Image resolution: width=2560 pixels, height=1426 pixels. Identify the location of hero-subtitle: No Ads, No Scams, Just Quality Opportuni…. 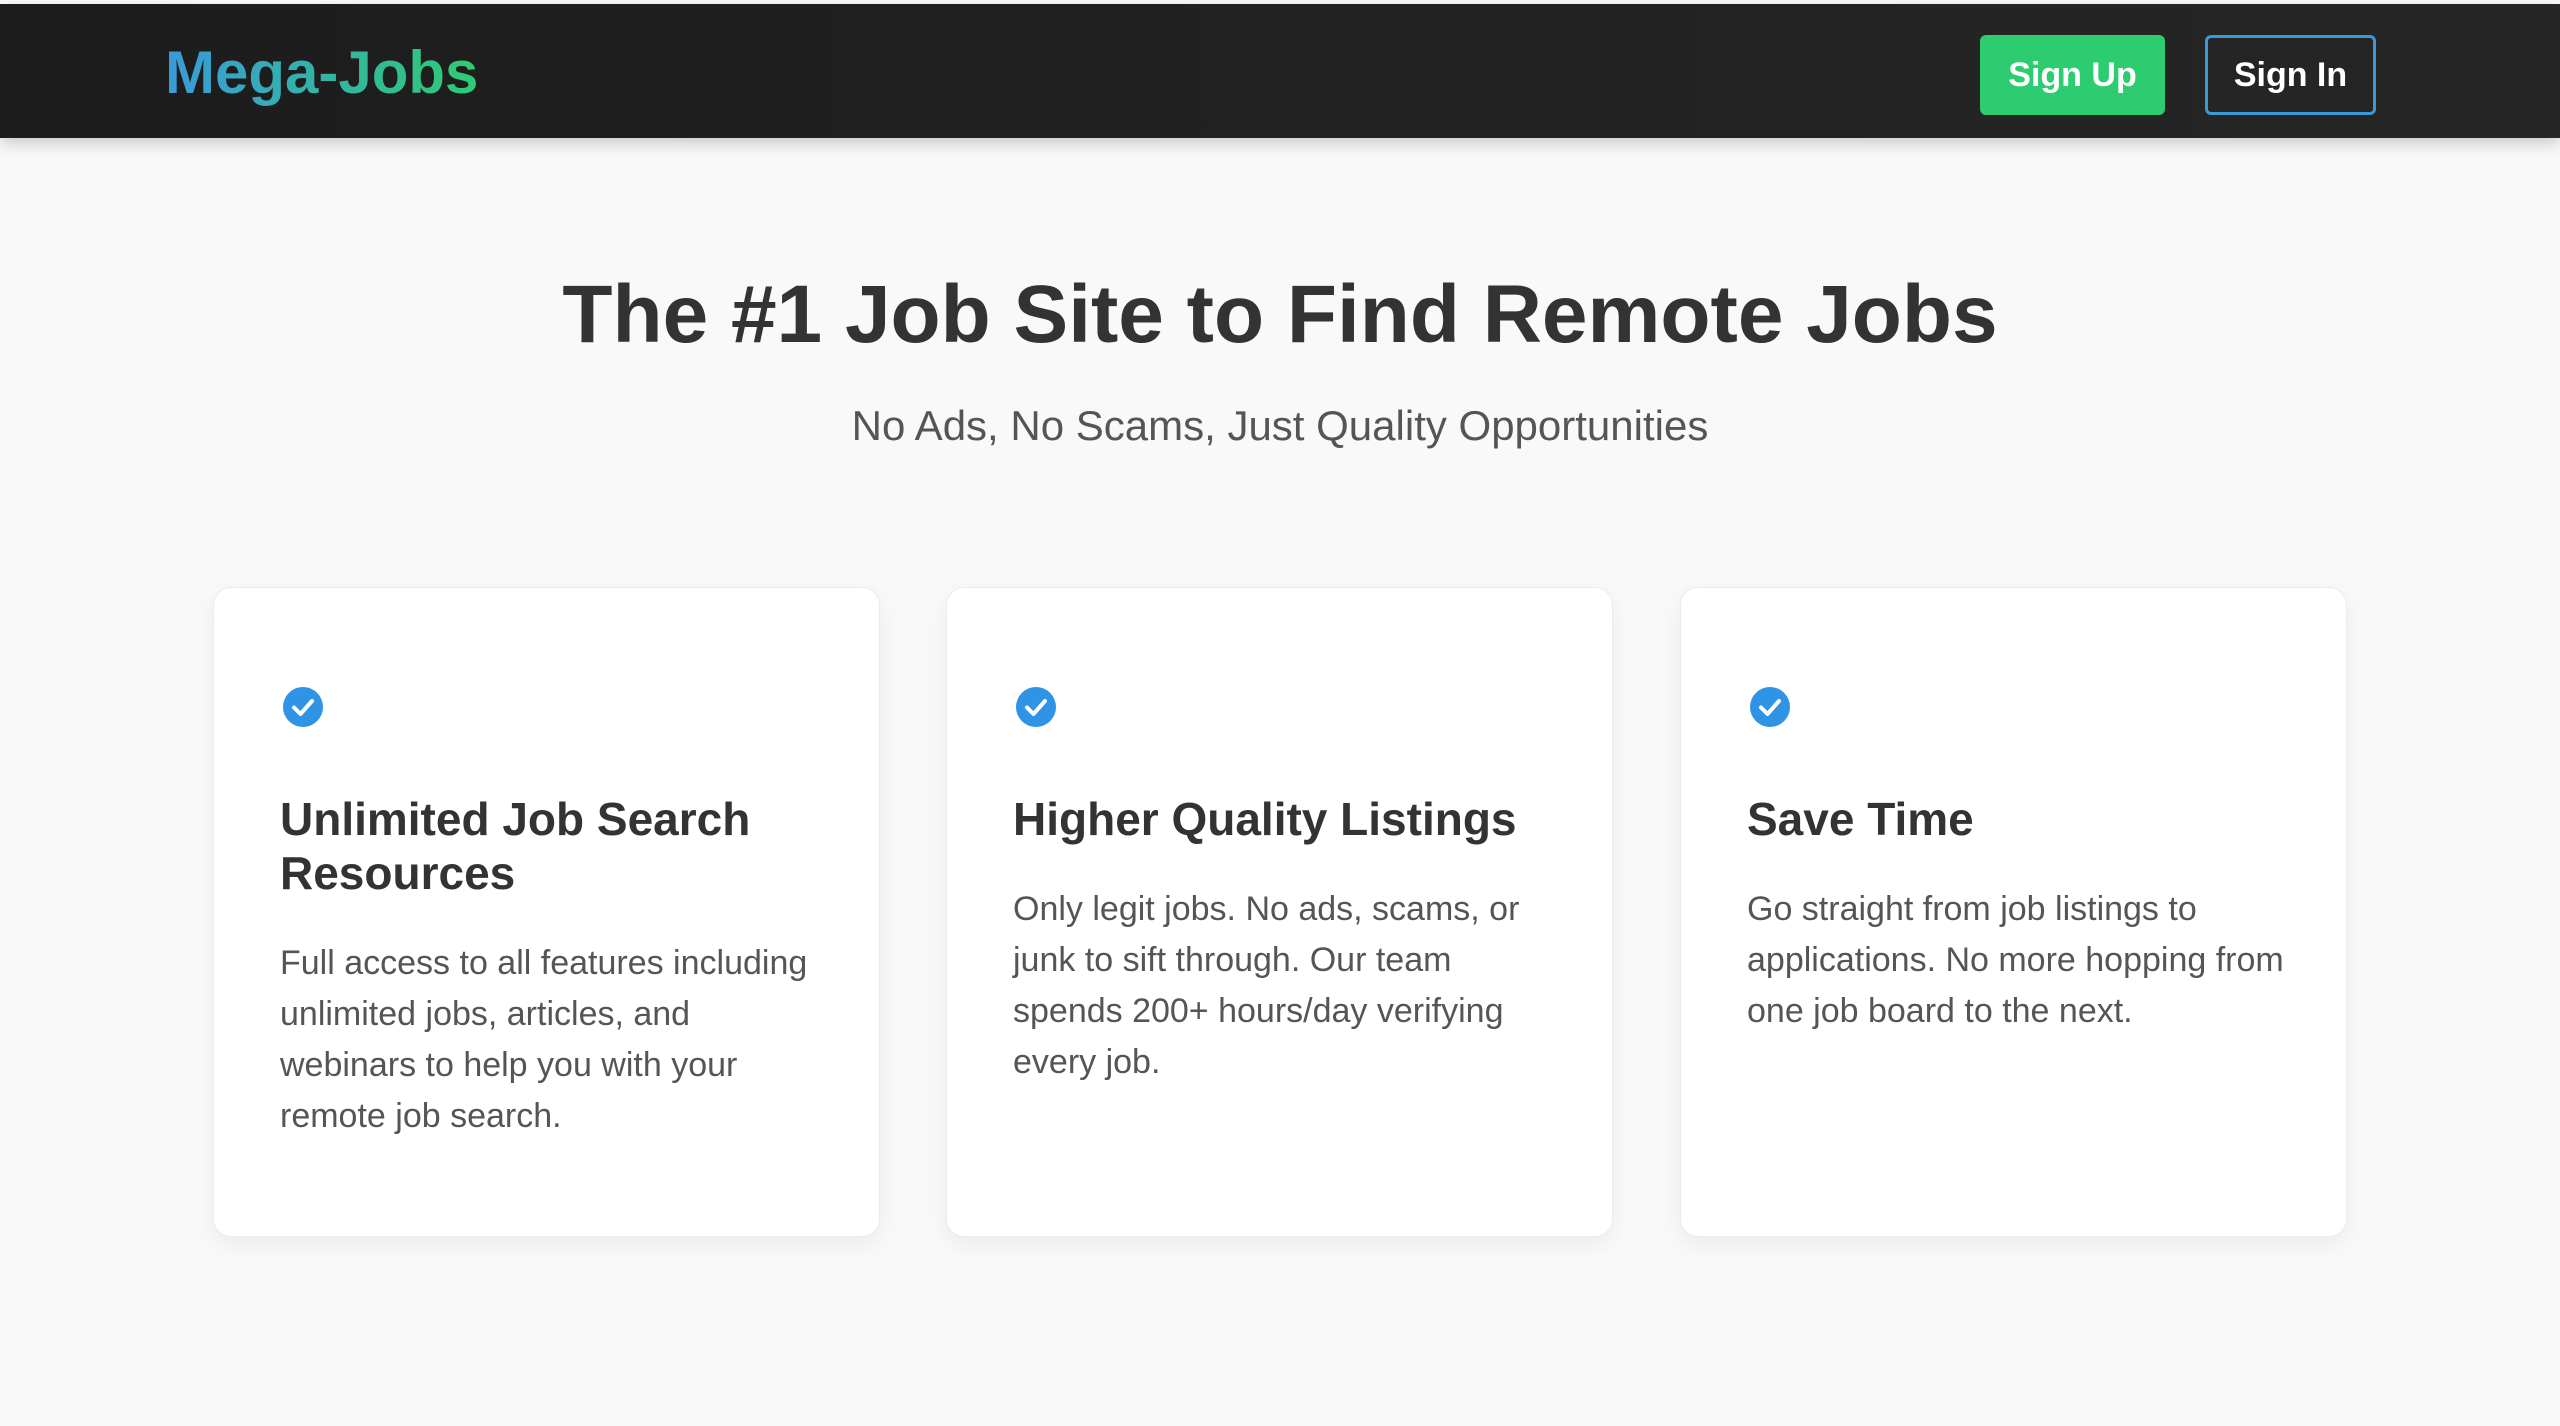
(1280, 425).